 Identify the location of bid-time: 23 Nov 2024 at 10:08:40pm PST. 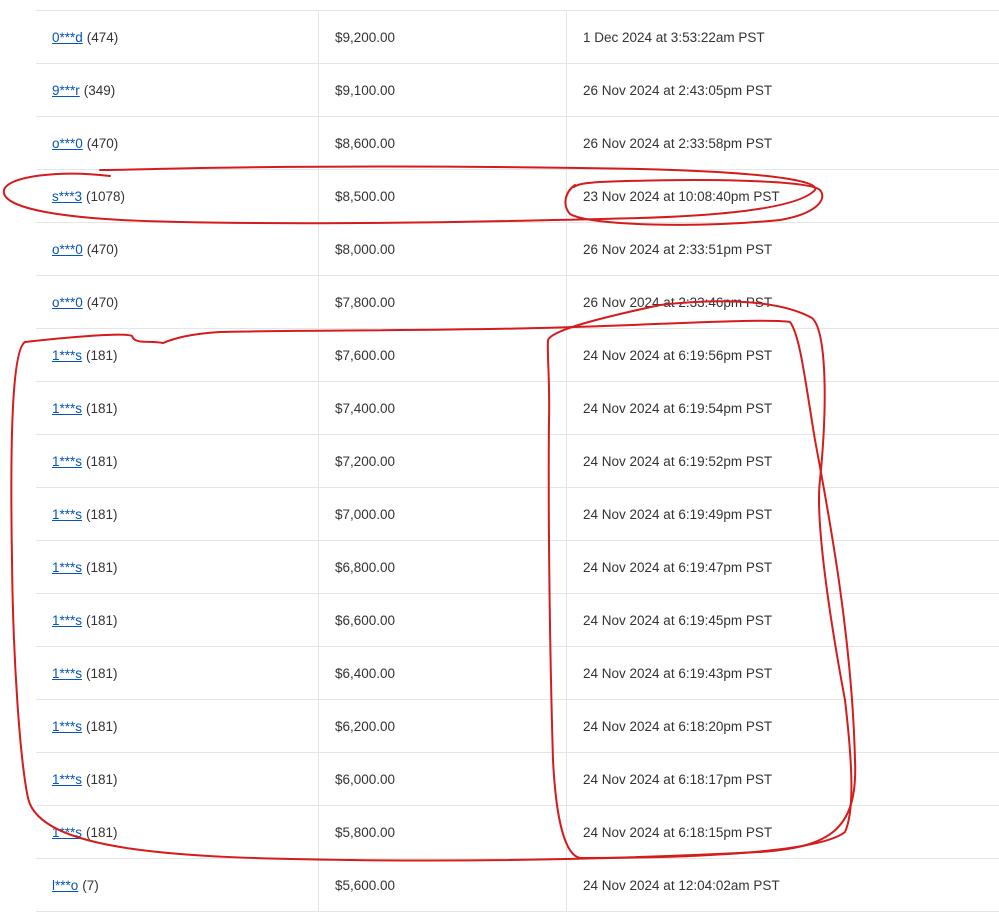
(681, 196).